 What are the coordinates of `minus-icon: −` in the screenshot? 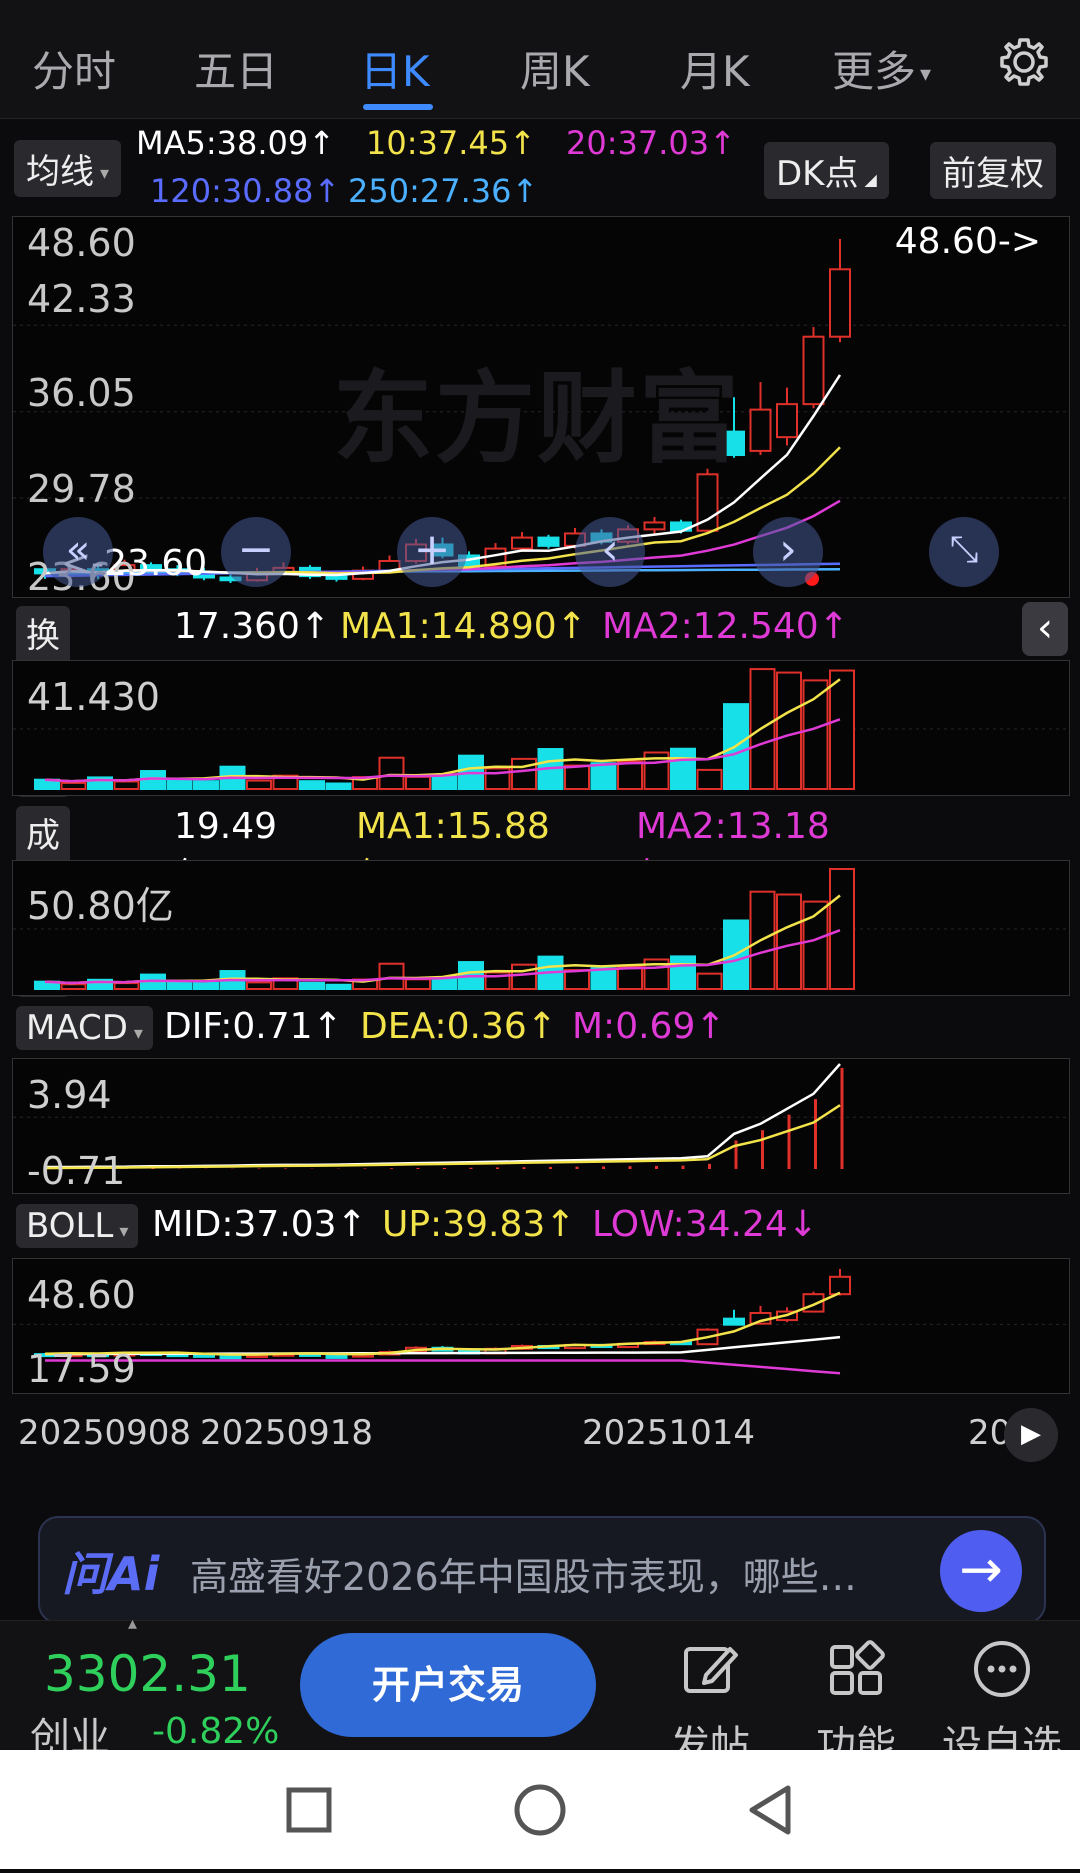 It's located at (256, 549).